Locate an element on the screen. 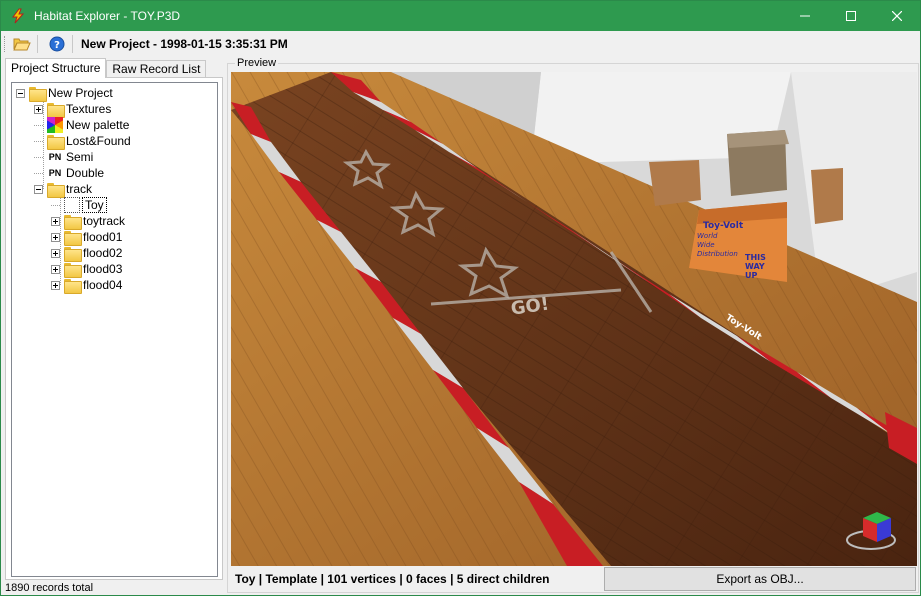 The height and width of the screenshot is (596, 921). maximize-button is located at coordinates (851, 16).